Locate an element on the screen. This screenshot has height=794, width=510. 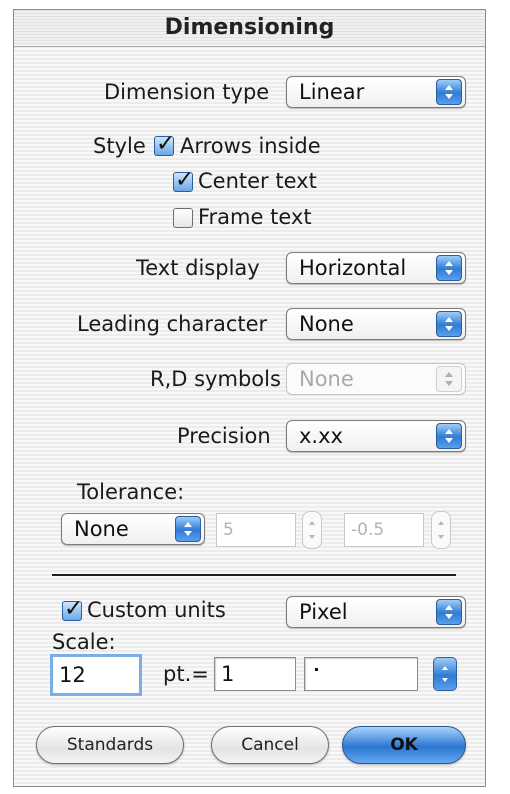
ok-button: OK is located at coordinates (404, 745).